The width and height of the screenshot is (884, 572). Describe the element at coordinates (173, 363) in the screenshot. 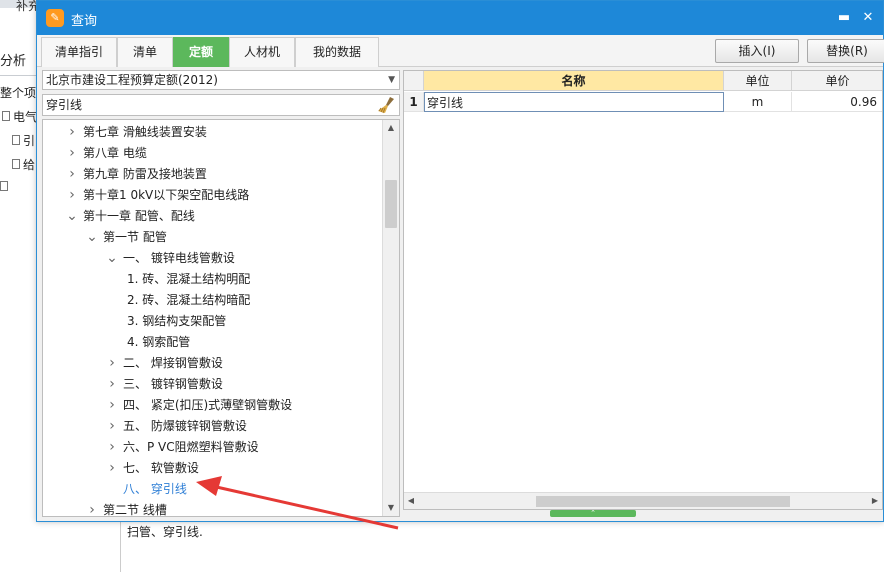

I see `tree-item-label: 二、 焊接钢管敷设` at that location.